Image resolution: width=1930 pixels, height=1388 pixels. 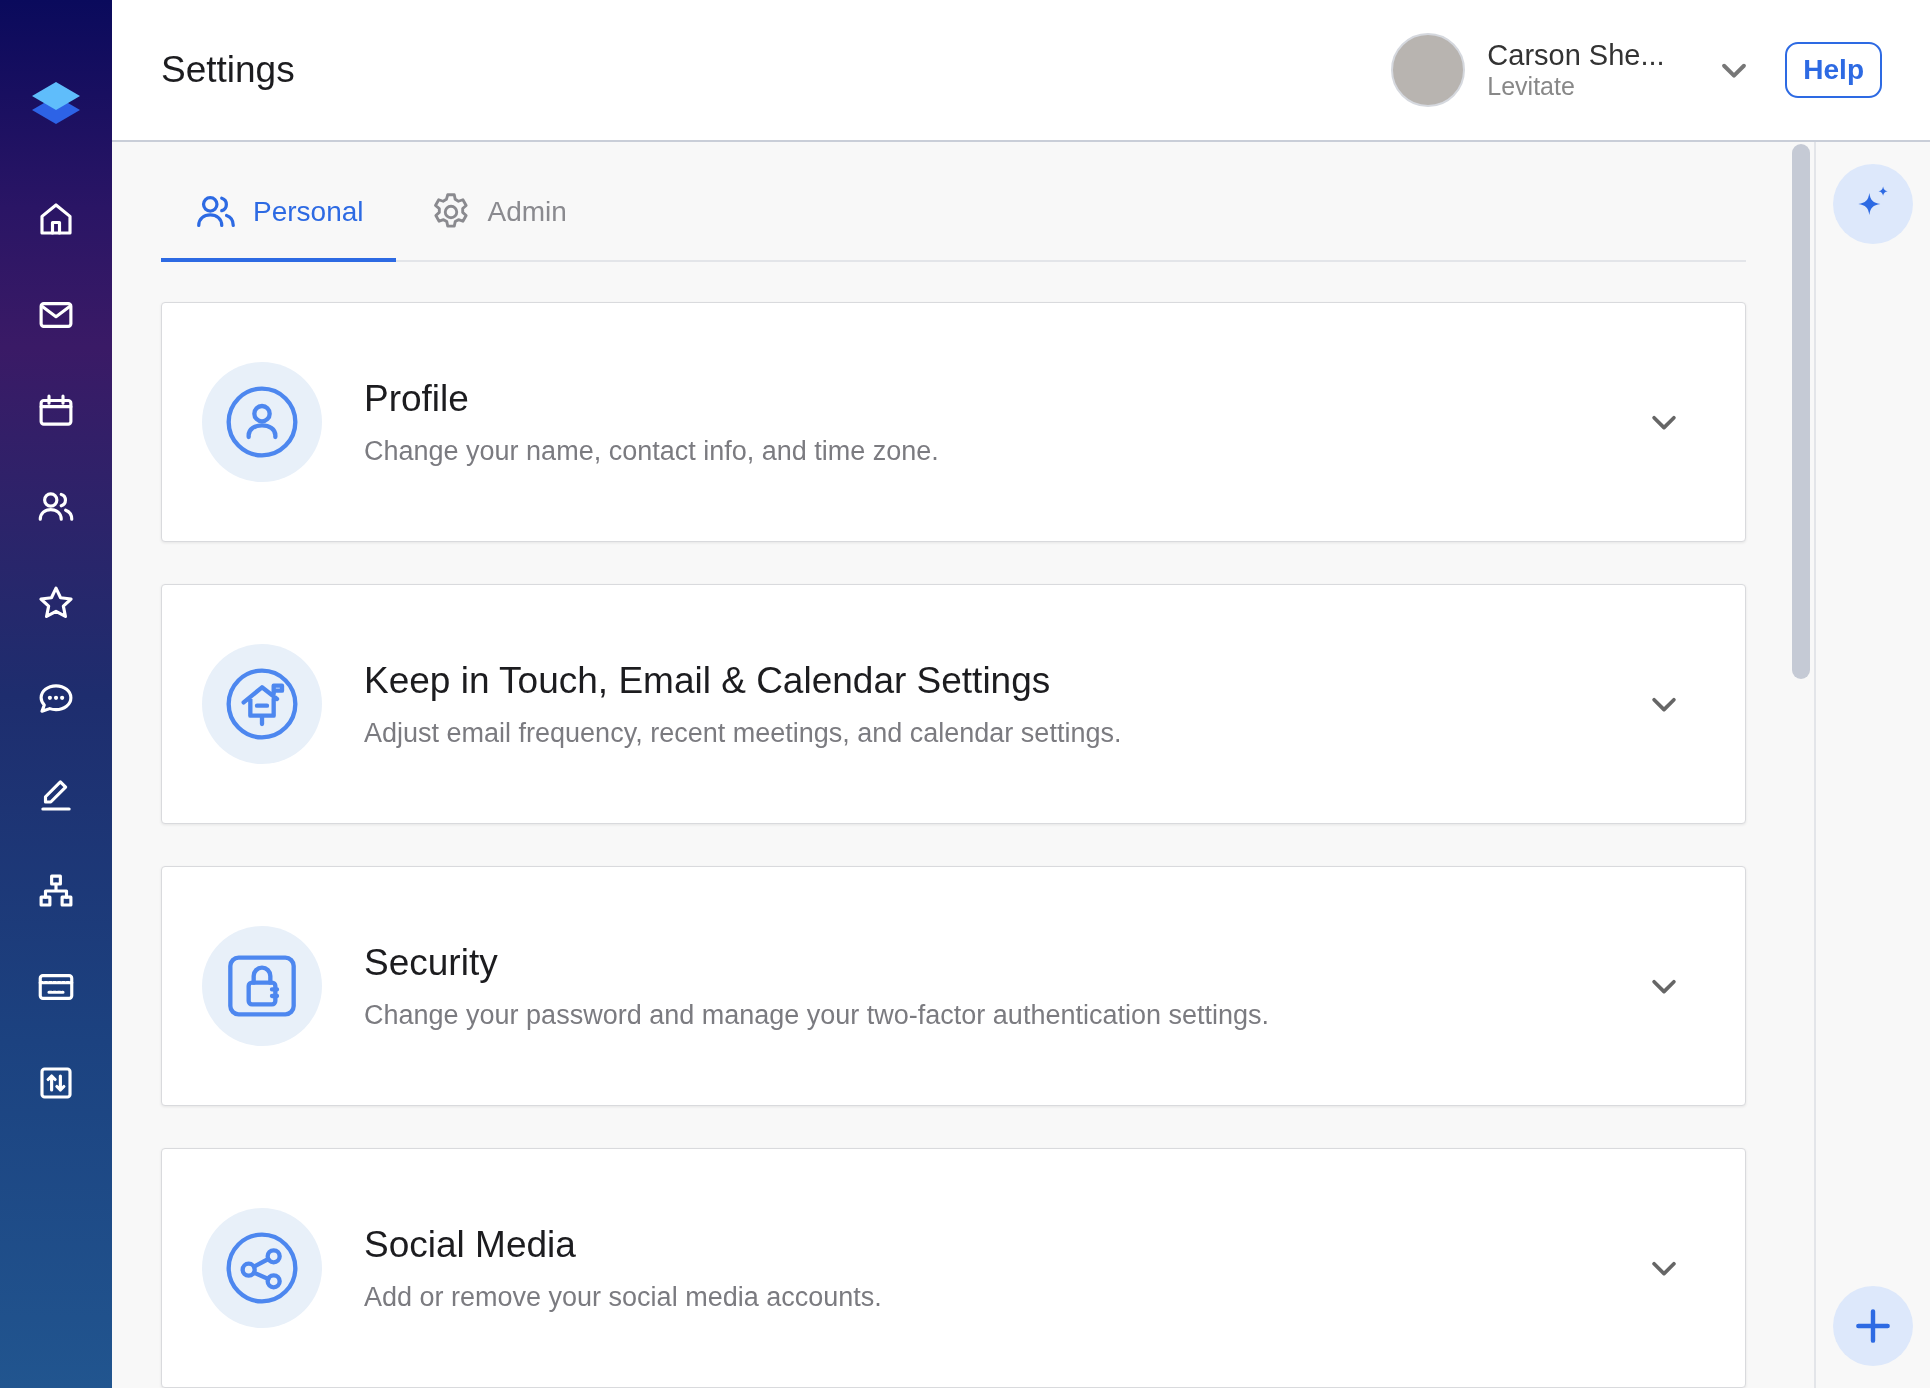 I want to click on card-description: Add or remove your social media accounts., so click(x=623, y=1297).